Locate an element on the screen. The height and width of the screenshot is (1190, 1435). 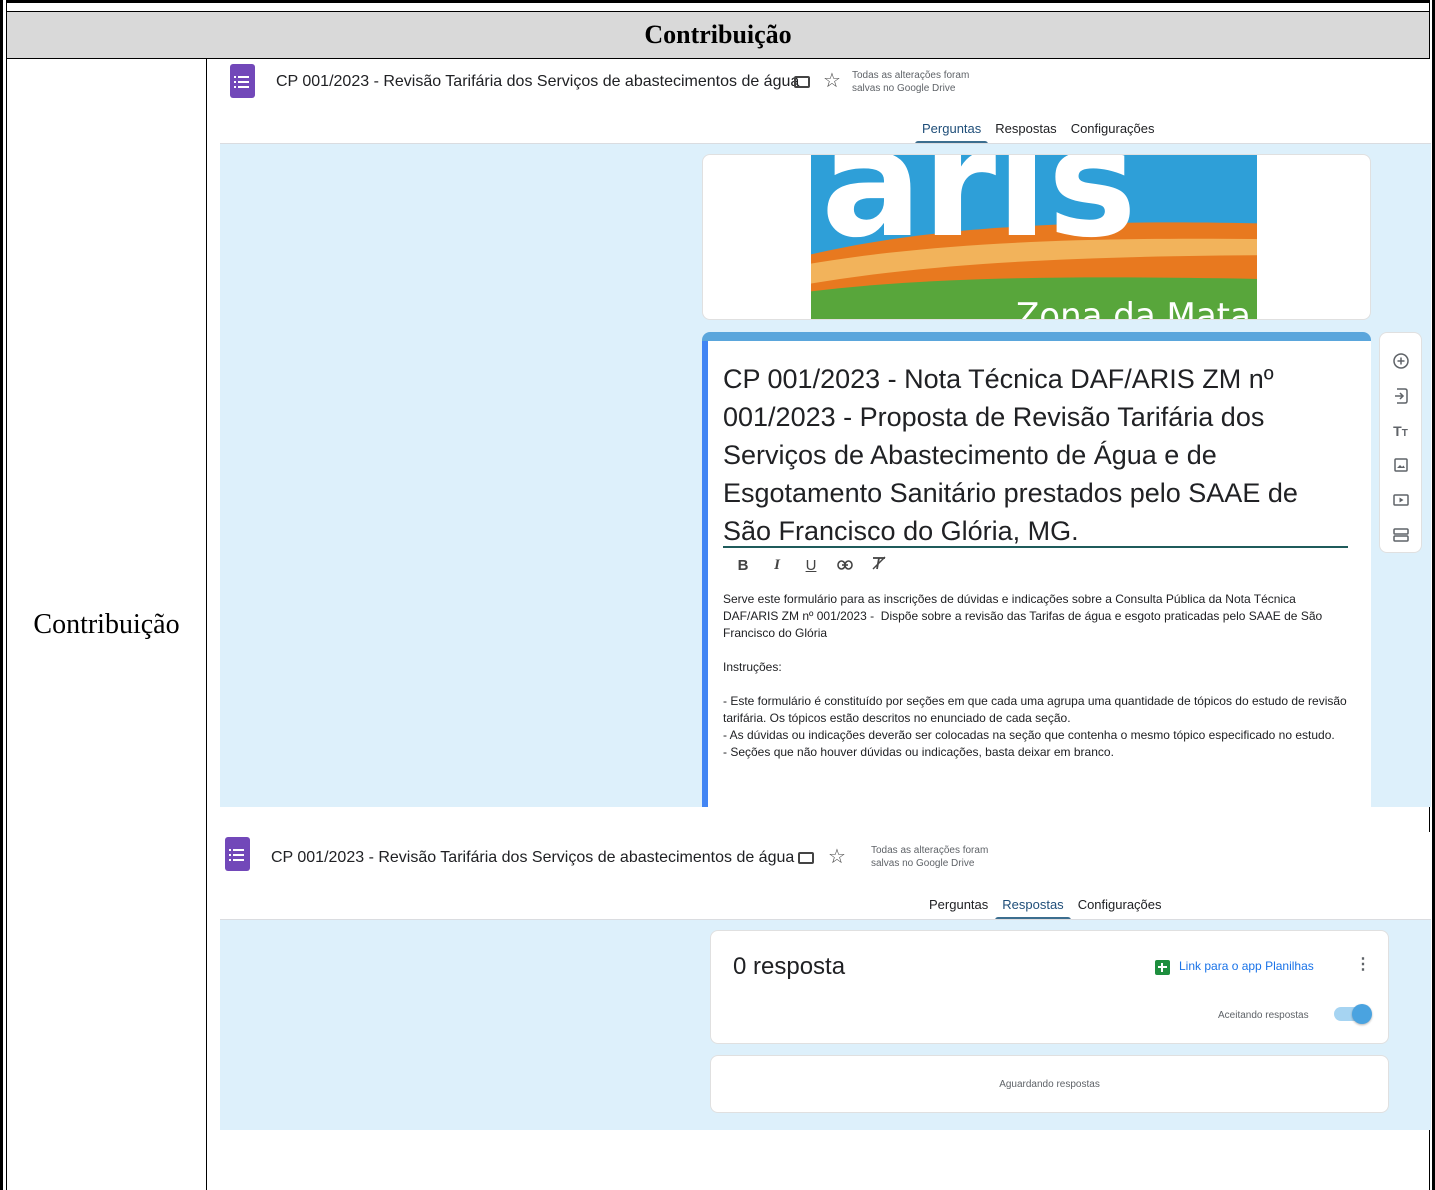
more-options-icon: ⋮ is located at coordinates (1363, 965).